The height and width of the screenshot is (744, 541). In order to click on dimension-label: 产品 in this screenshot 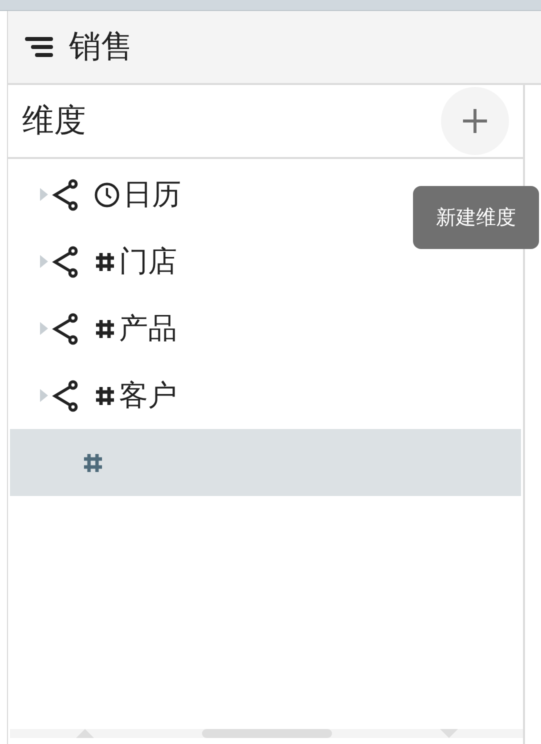, I will do `click(148, 329)`.